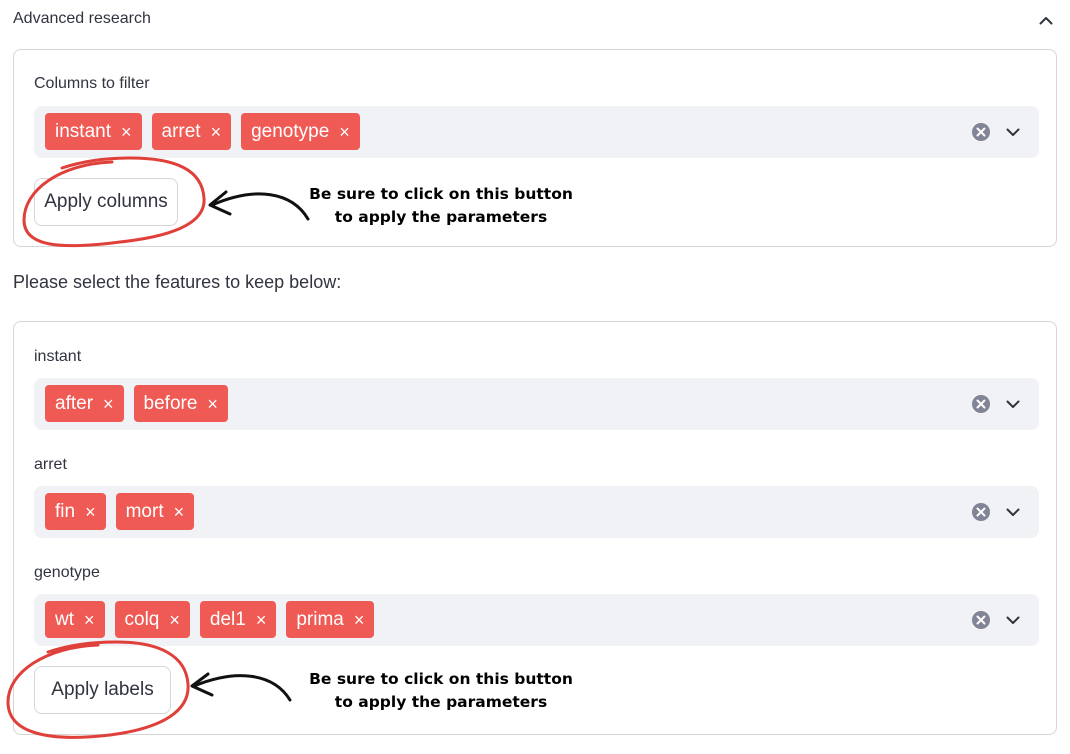 This screenshot has width=1070, height=754. I want to click on selected-tags: after × before ×, so click(136, 403).